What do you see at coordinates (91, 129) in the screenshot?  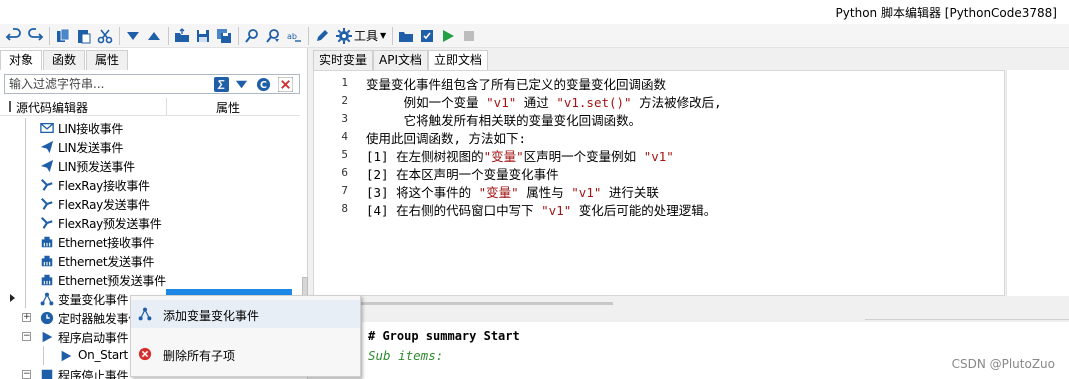 I see `tree-item-label: LIN接收事件` at bounding box center [91, 129].